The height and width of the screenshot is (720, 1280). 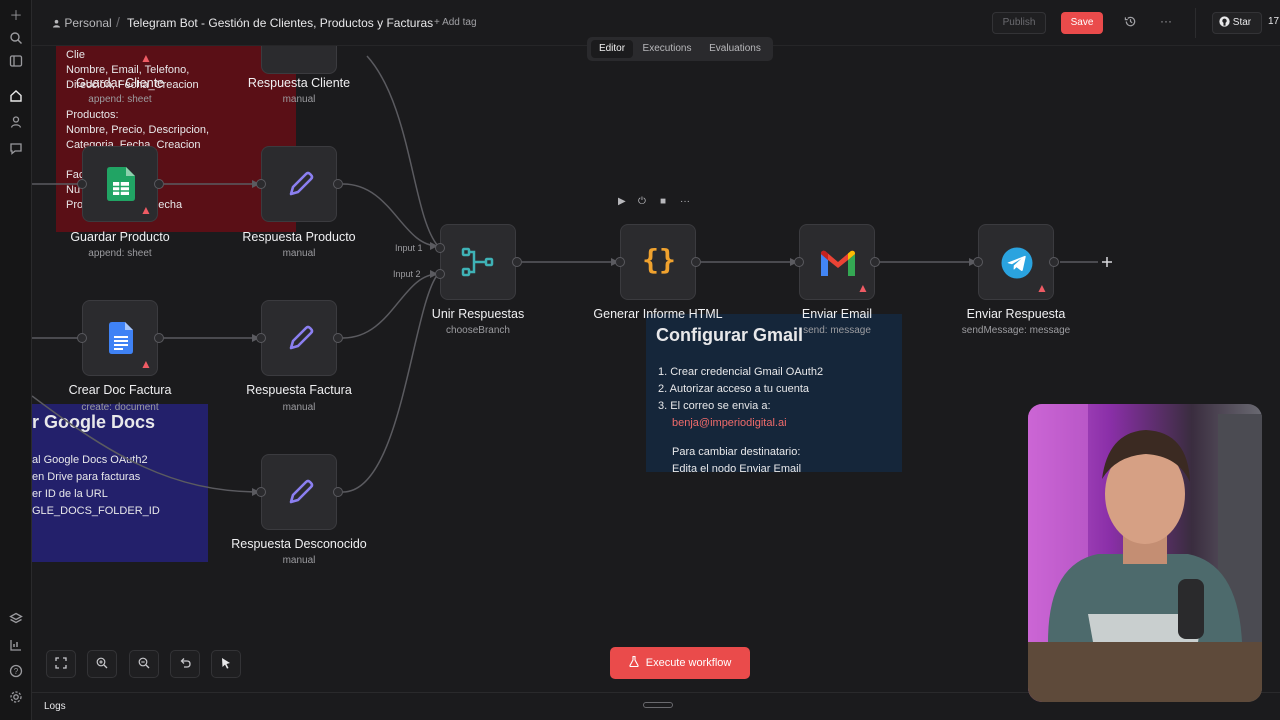 What do you see at coordinates (634, 661) in the screenshot?
I see `flask-icon` at bounding box center [634, 661].